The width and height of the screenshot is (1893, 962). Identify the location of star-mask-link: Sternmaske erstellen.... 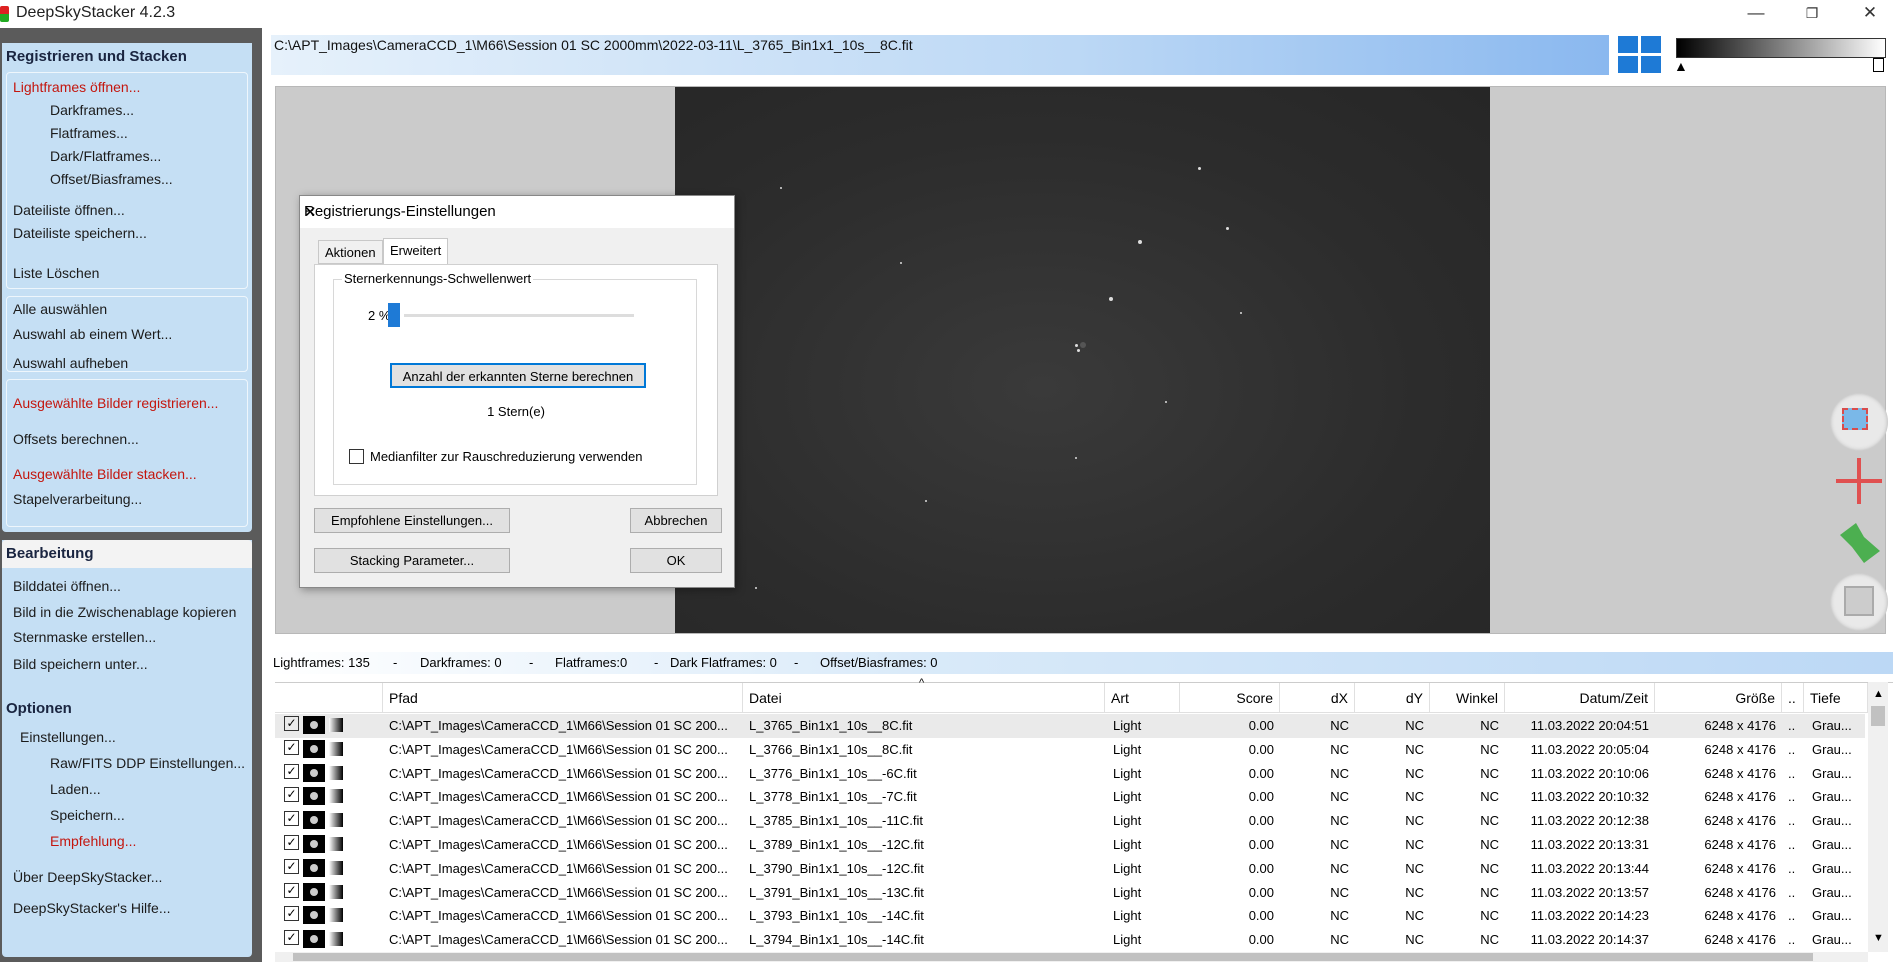
(84, 637).